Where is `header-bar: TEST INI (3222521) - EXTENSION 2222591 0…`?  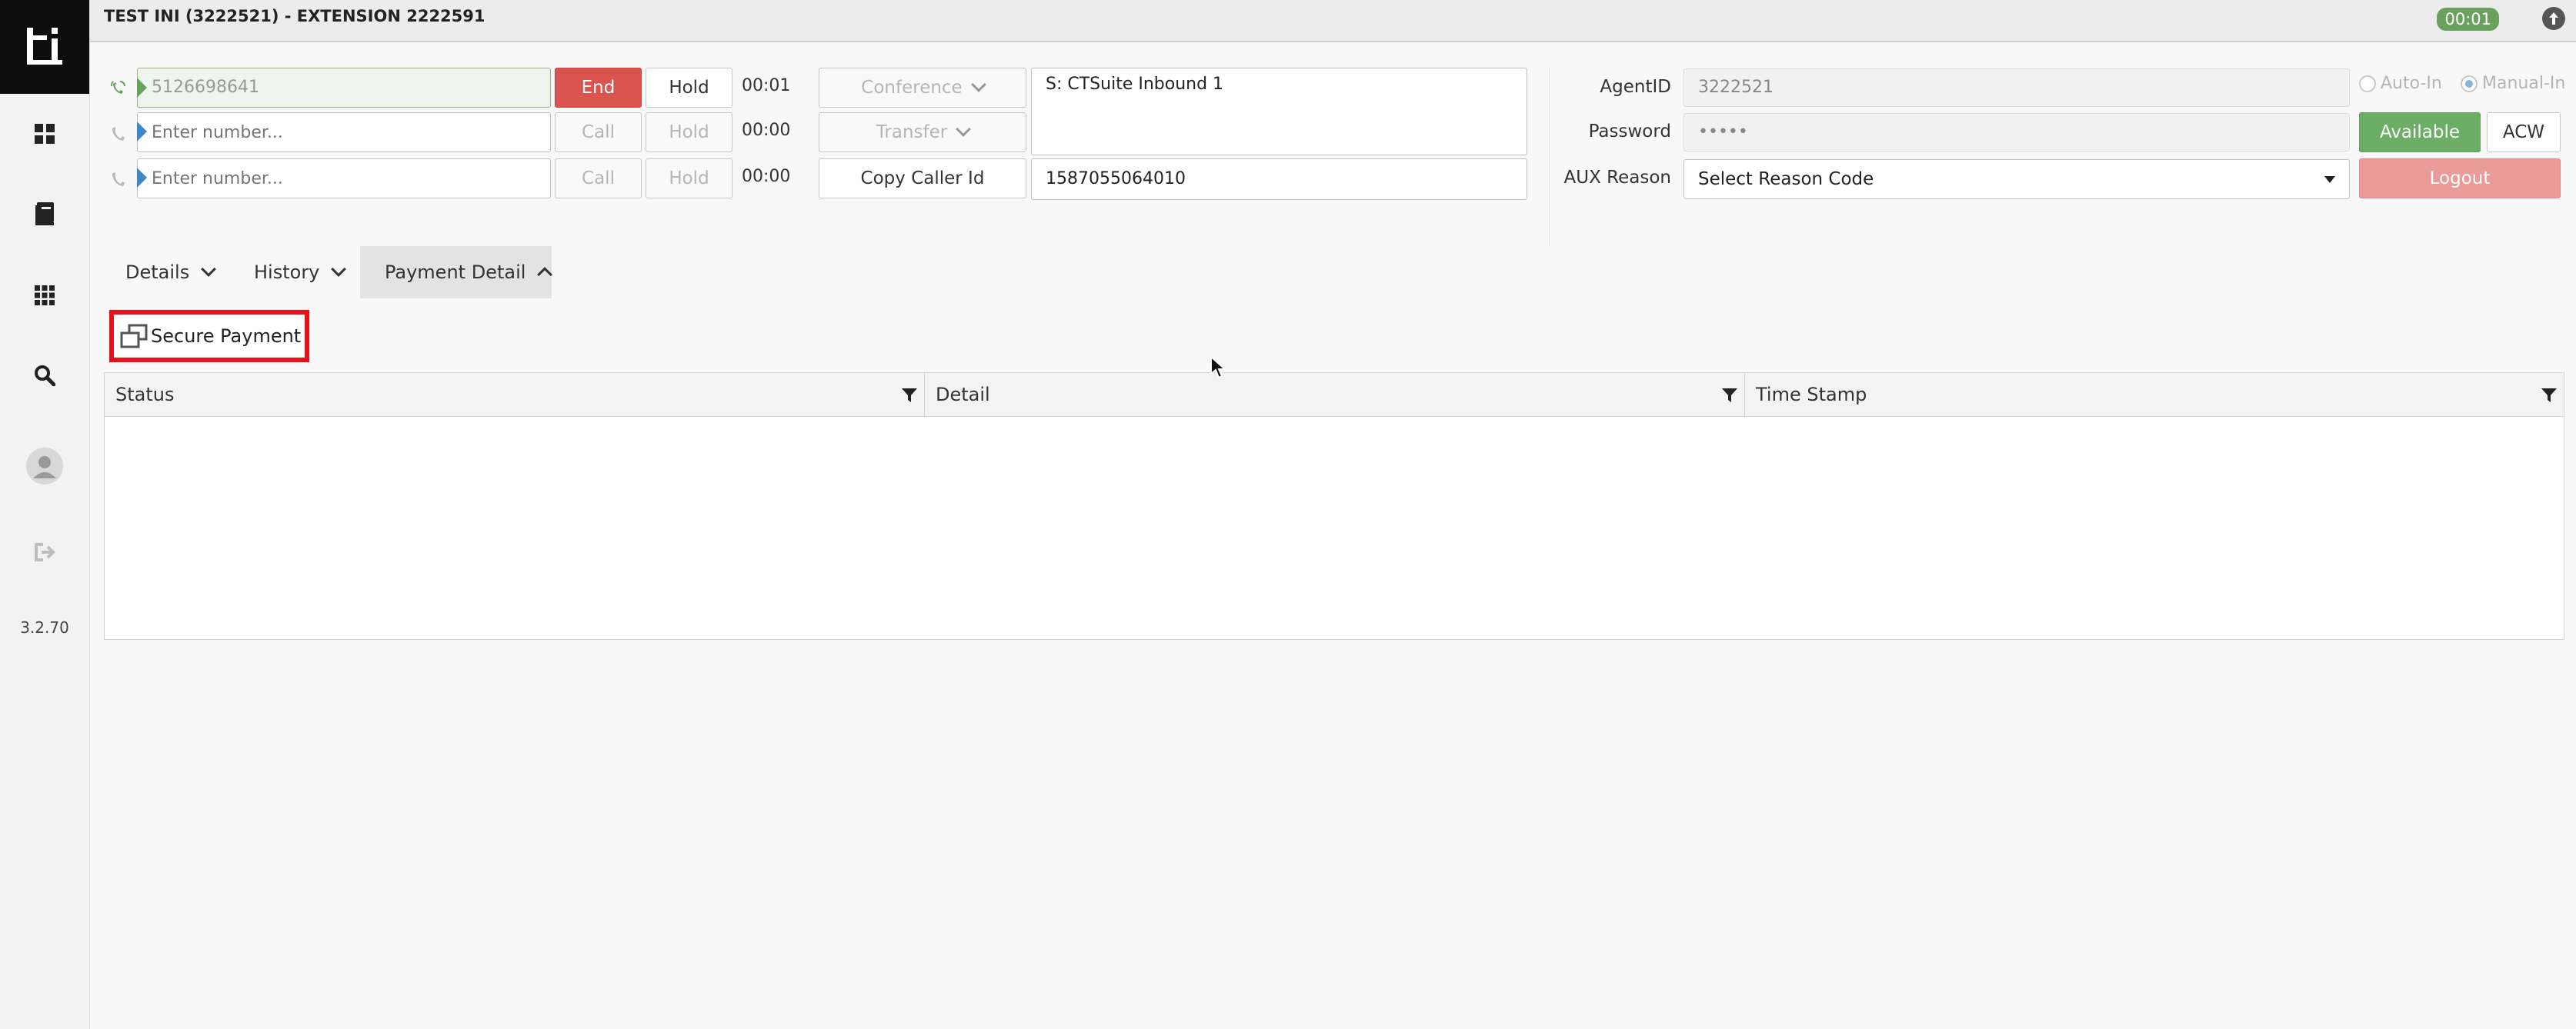 header-bar: TEST INI (3222521) - EXTENSION 2222591 0… is located at coordinates (1333, 21).